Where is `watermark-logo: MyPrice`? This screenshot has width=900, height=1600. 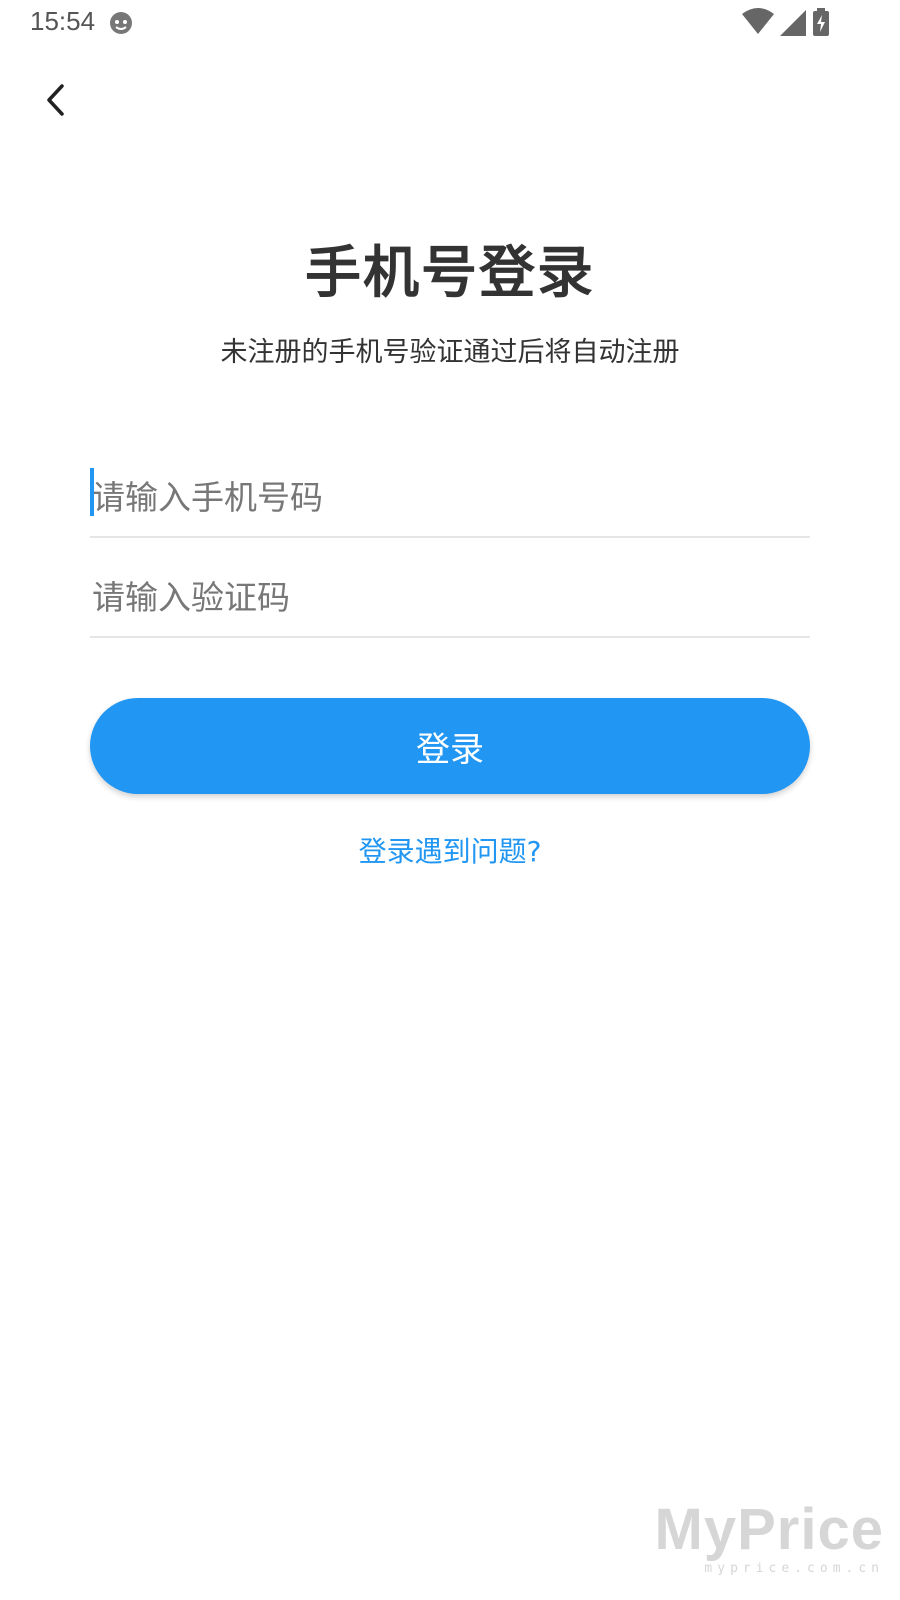
watermark-logo: MyPrice is located at coordinates (769, 1529).